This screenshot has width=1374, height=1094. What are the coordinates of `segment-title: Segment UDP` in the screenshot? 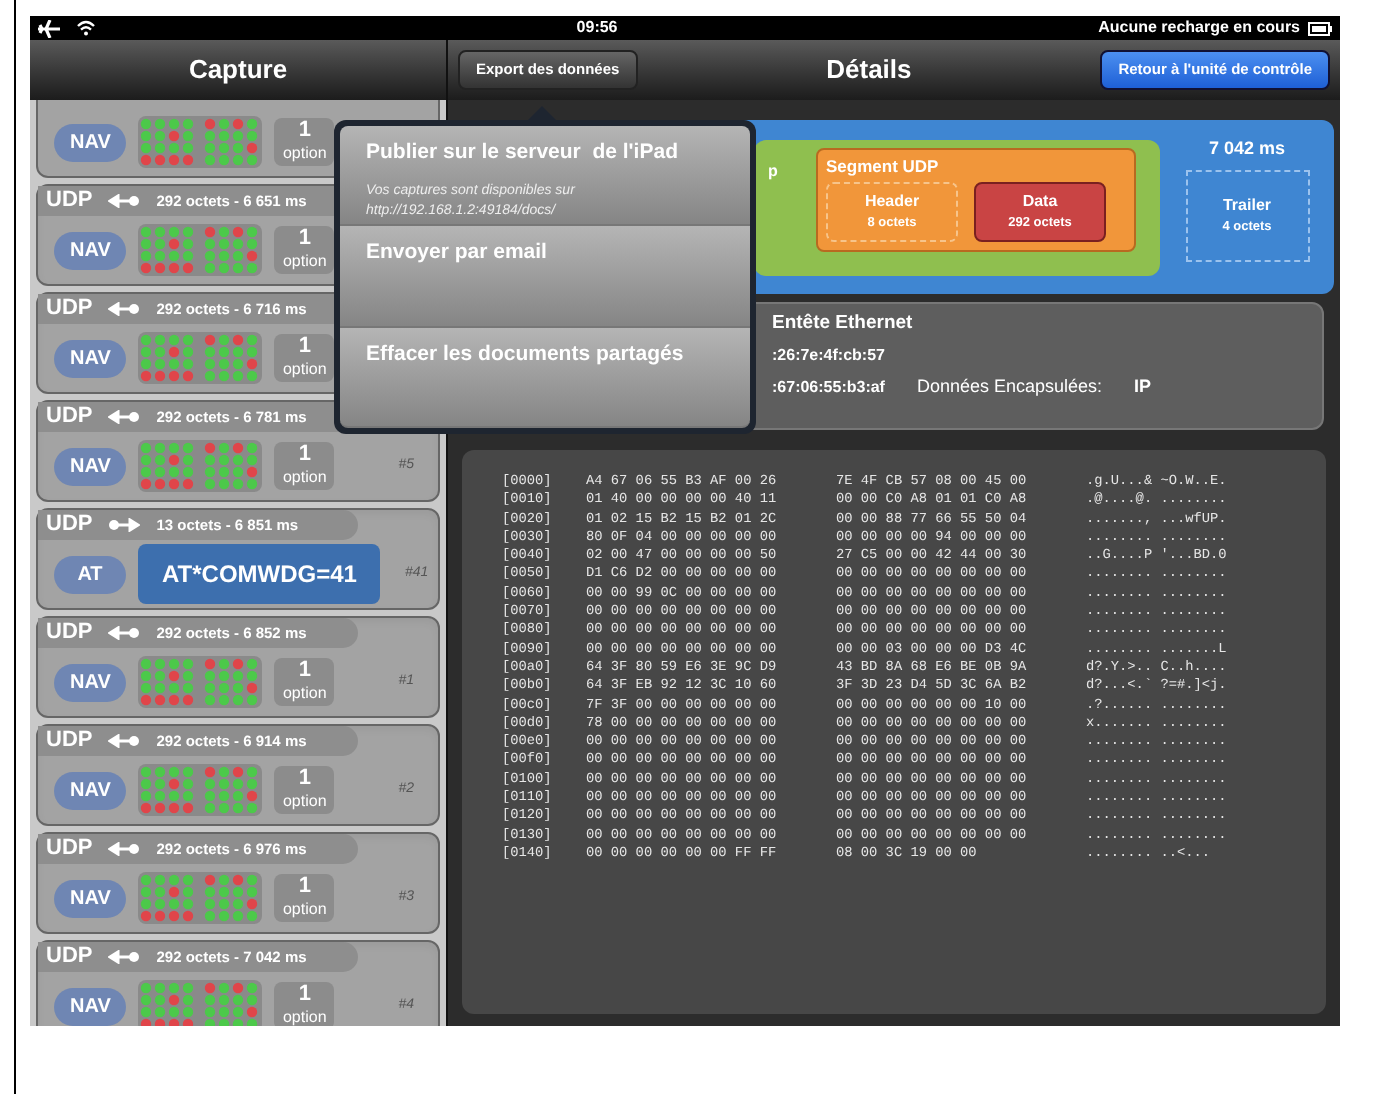 It's located at (883, 166).